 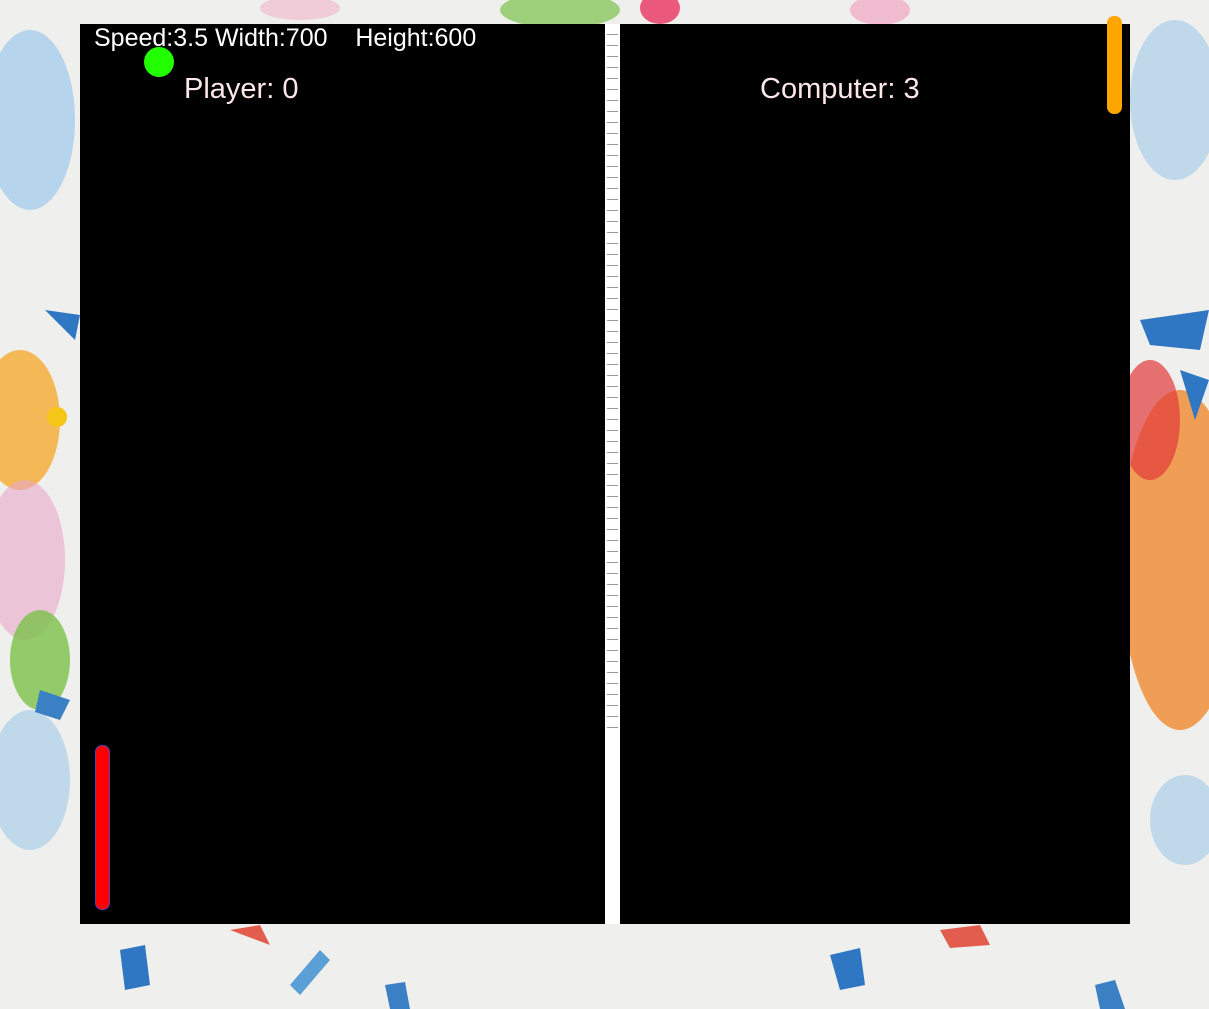 What do you see at coordinates (612, 379) in the screenshot?
I see `center-net` at bounding box center [612, 379].